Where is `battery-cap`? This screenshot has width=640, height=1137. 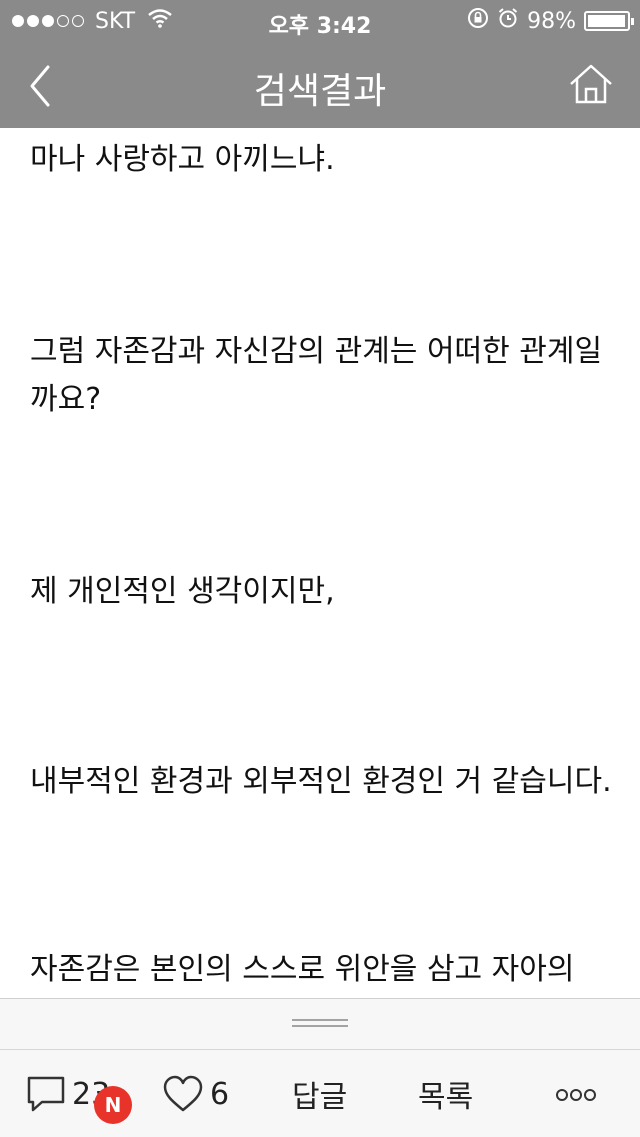
battery-cap is located at coordinates (632, 21).